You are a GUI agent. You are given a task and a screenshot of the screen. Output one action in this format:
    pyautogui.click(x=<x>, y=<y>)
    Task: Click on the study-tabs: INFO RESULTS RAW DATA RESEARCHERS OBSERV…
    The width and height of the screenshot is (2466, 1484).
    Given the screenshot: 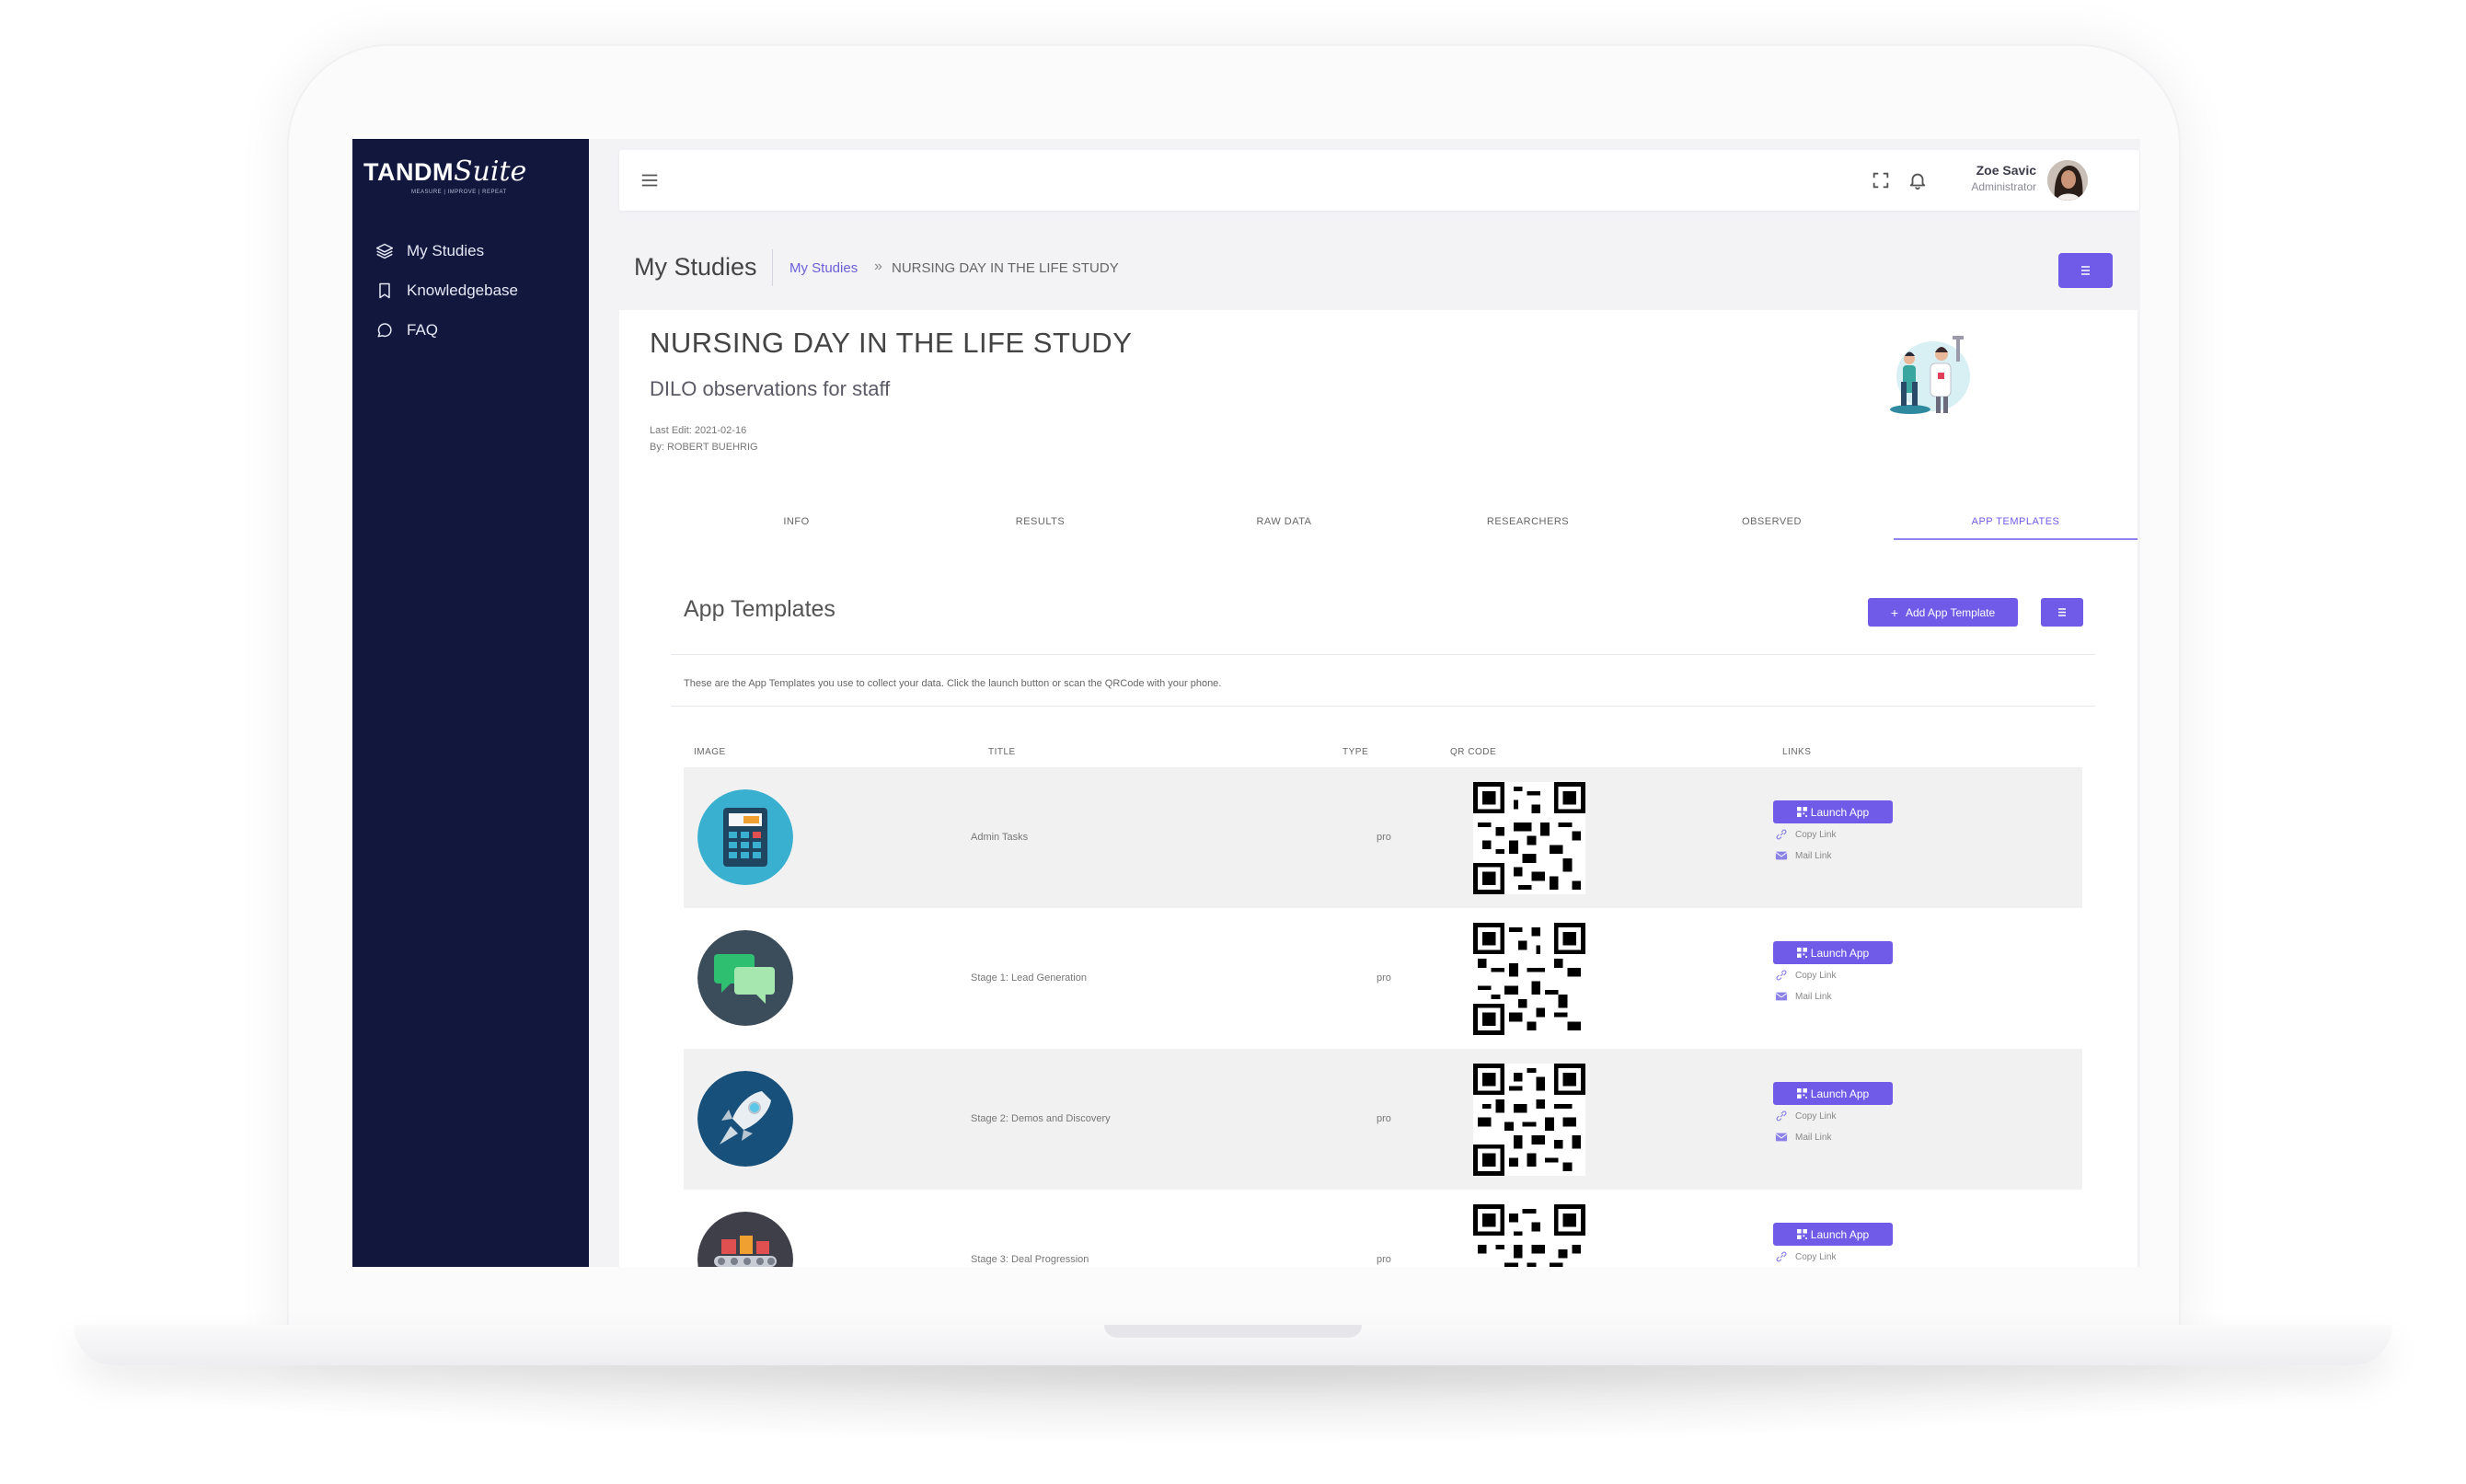 What is the action you would take?
    pyautogui.click(x=1406, y=526)
    